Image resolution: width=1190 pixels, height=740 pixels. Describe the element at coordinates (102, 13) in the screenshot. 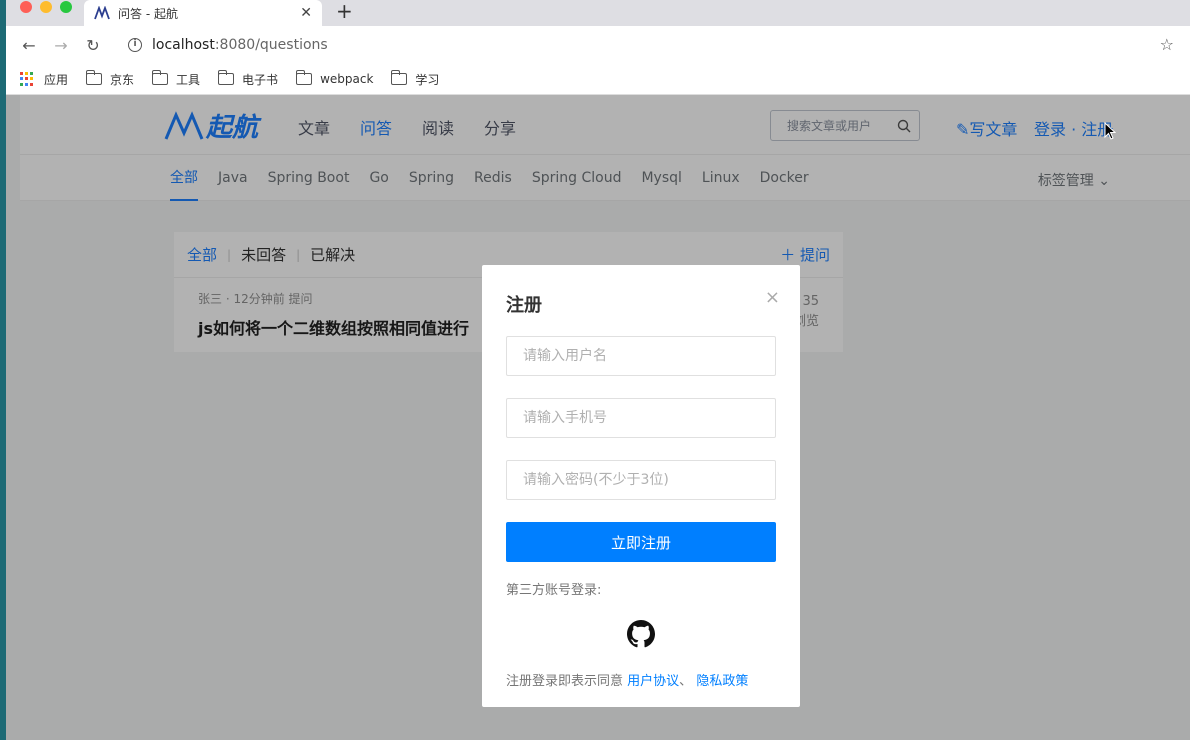

I see `site-favicon-icon` at that location.